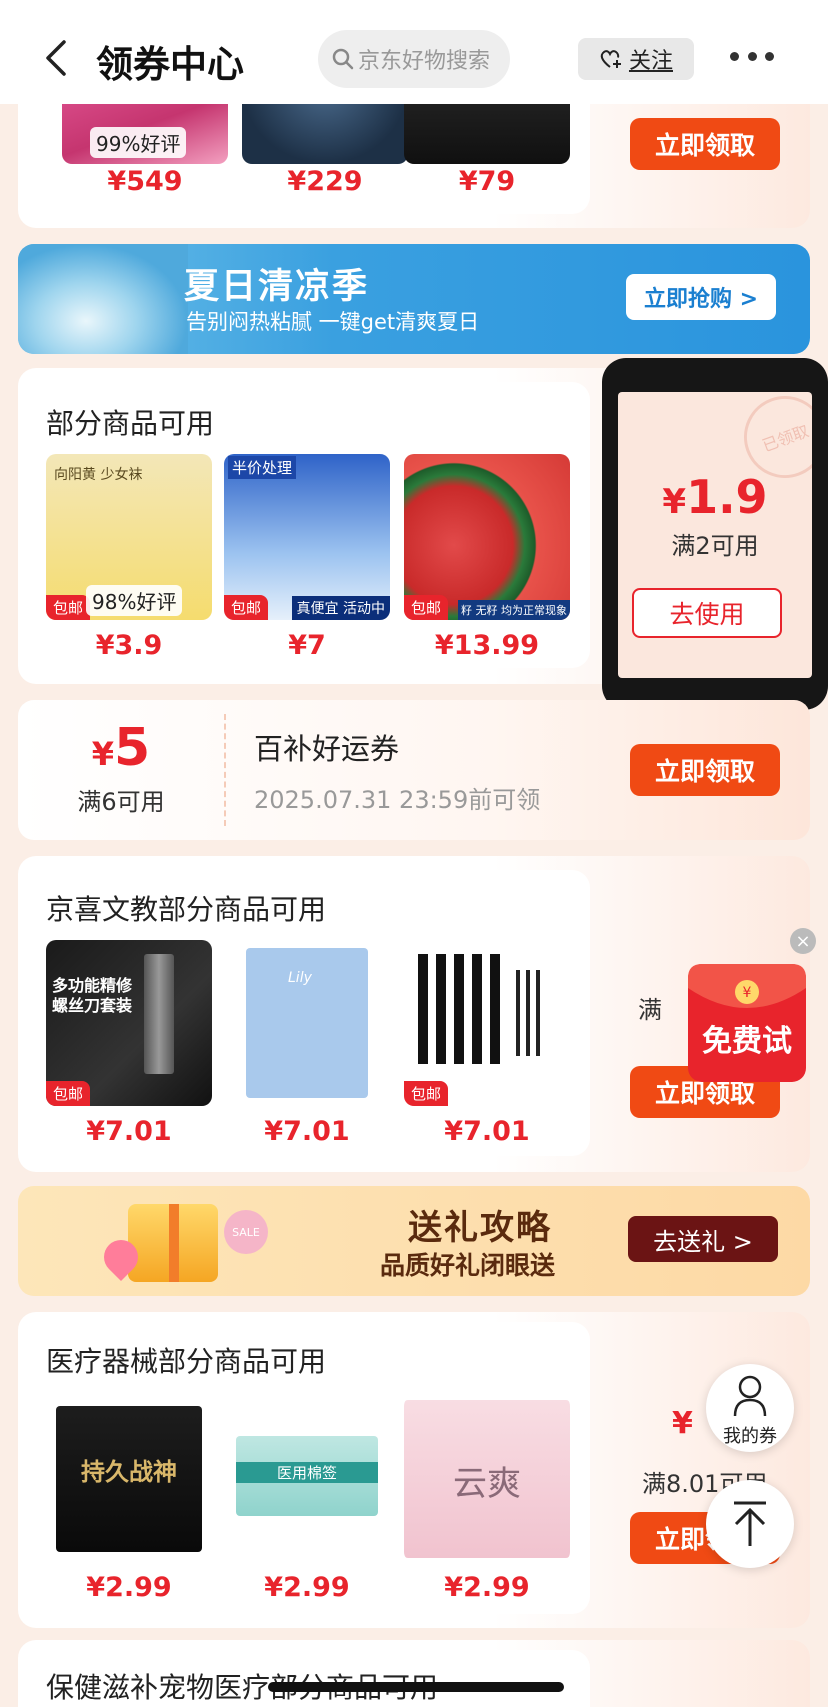  What do you see at coordinates (487, 645) in the screenshot?
I see `product-price: ¥13.99` at bounding box center [487, 645].